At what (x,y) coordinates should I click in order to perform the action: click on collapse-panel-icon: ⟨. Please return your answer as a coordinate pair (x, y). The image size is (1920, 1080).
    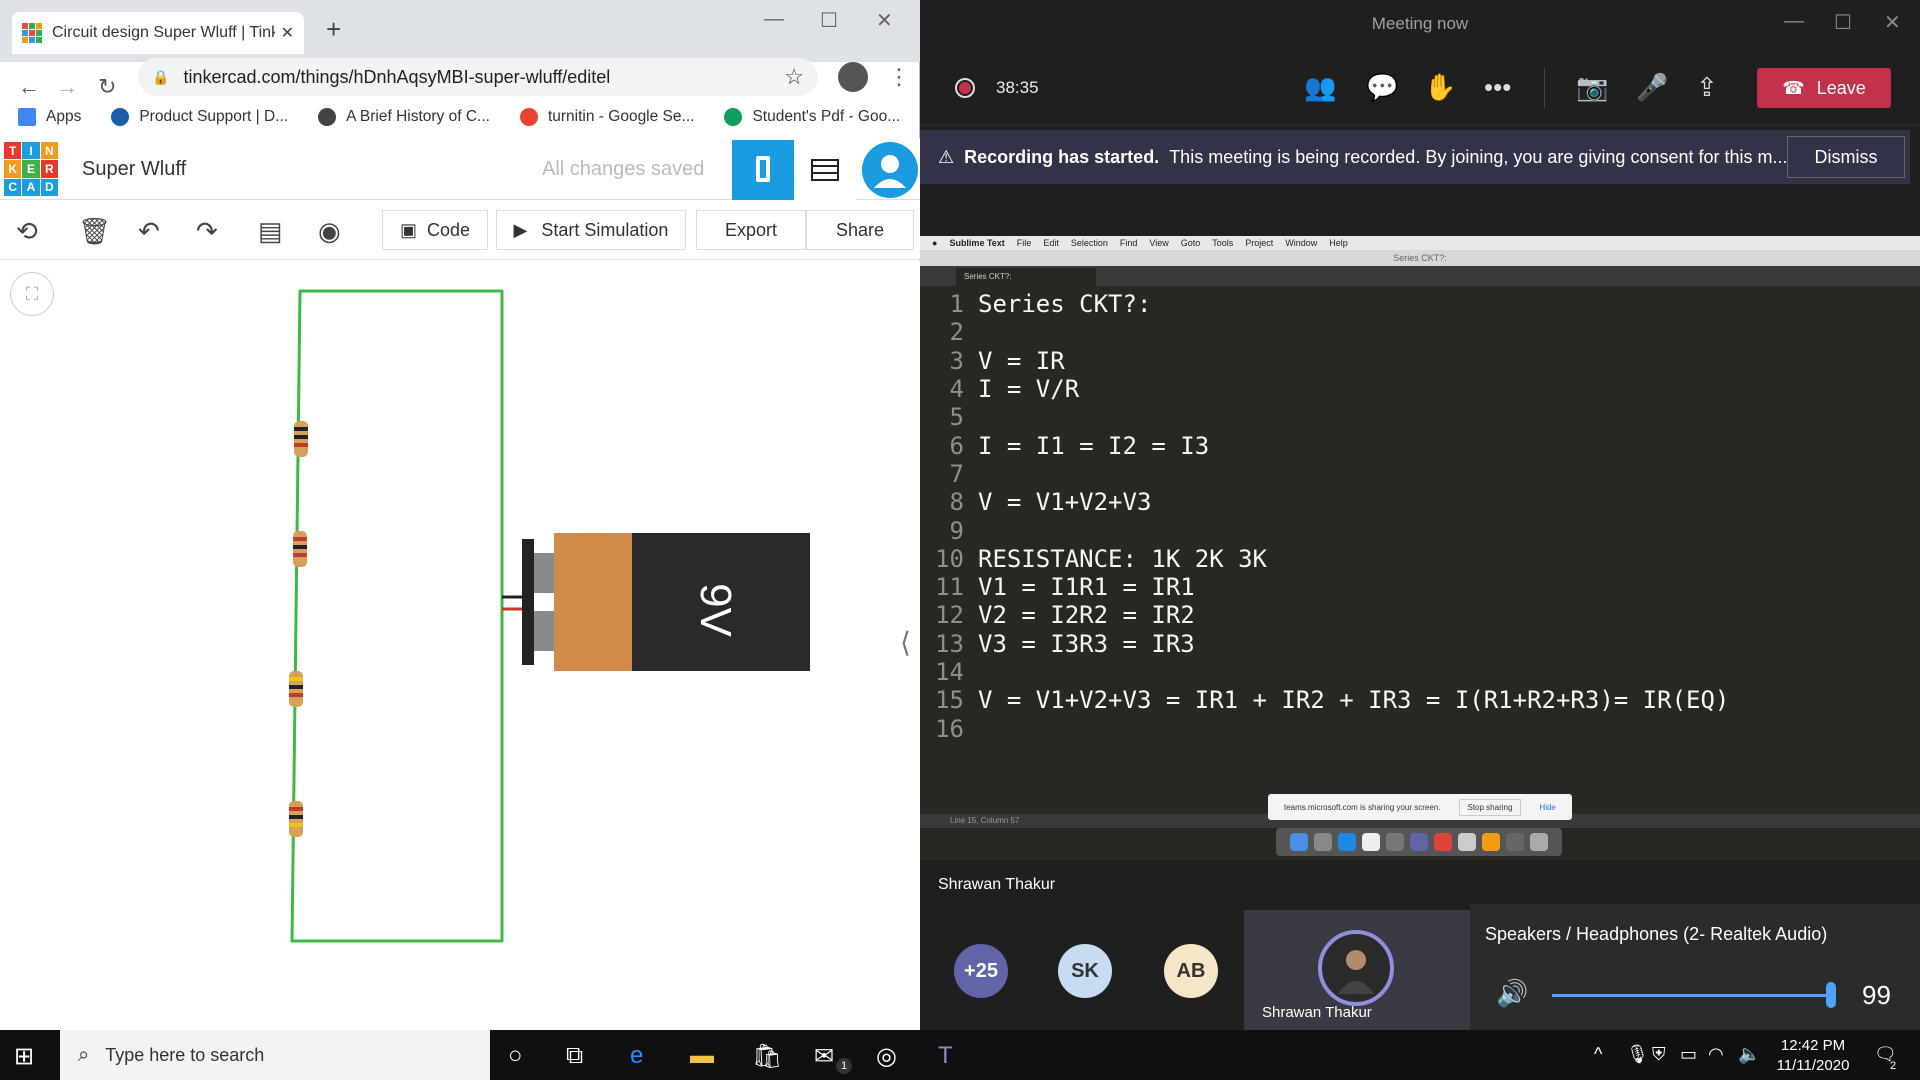
    Looking at the image, I should click on (905, 642).